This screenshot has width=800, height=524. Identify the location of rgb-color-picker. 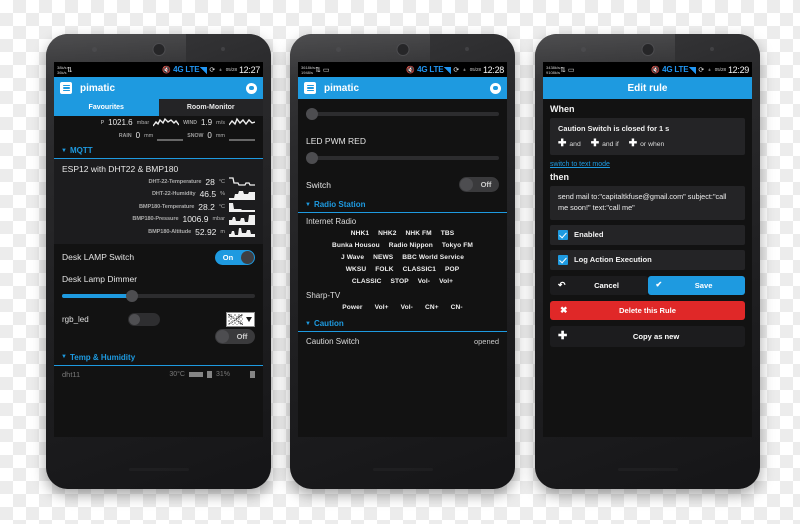
(240, 319).